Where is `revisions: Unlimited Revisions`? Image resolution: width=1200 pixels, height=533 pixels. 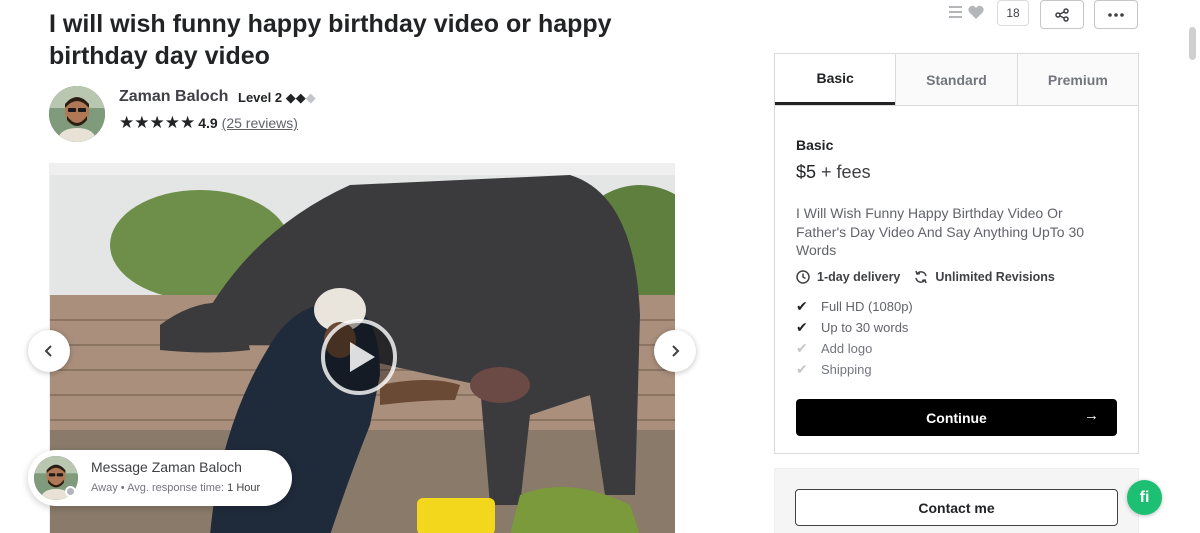 revisions: Unlimited Revisions is located at coordinates (995, 277).